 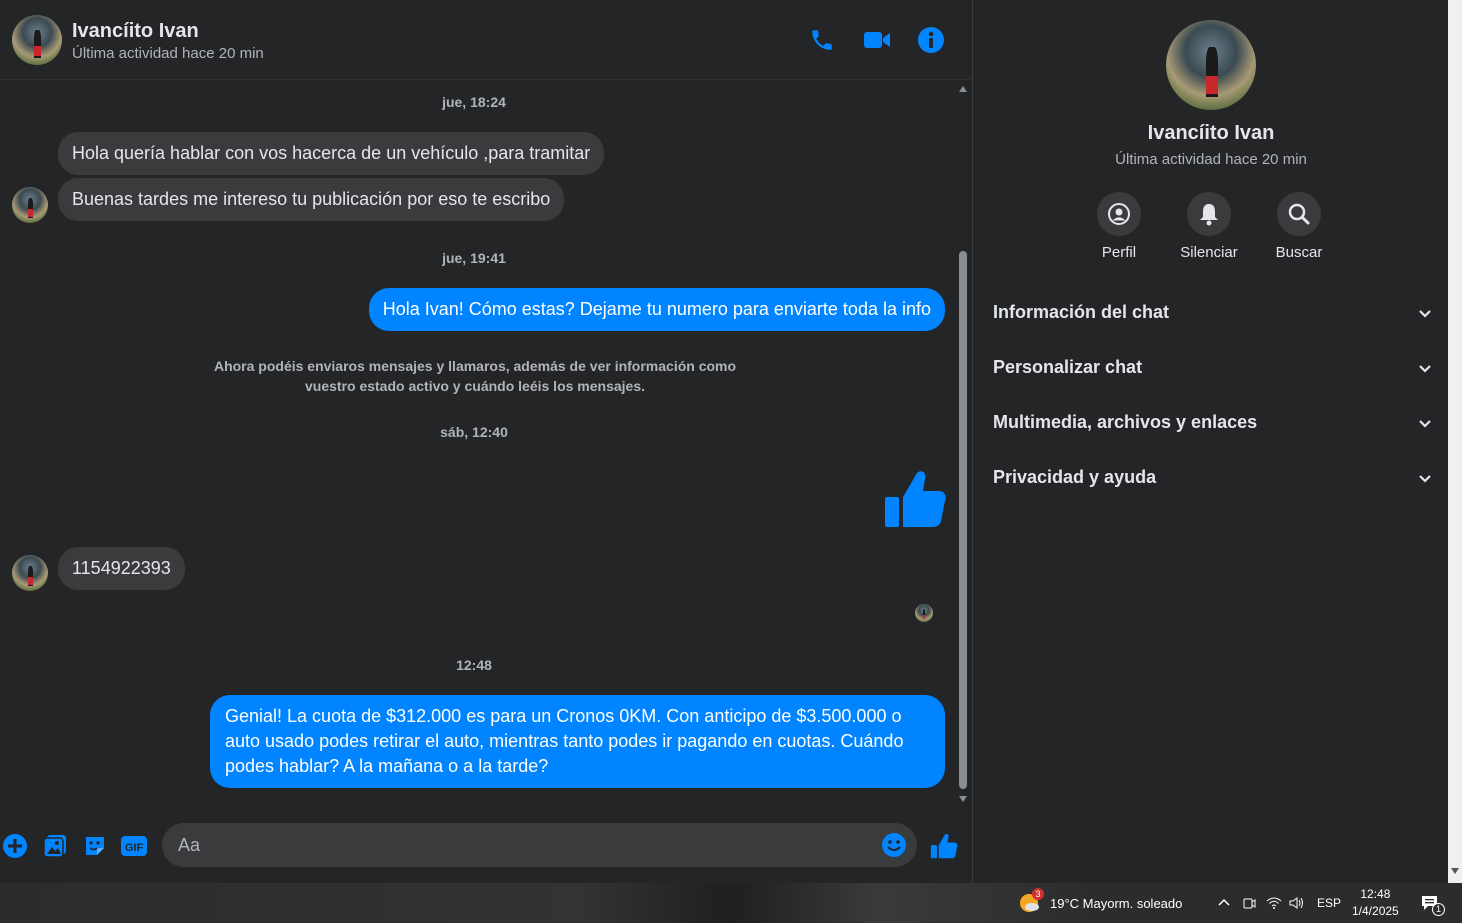 I want to click on svg-text: GIF, so click(x=134, y=848).